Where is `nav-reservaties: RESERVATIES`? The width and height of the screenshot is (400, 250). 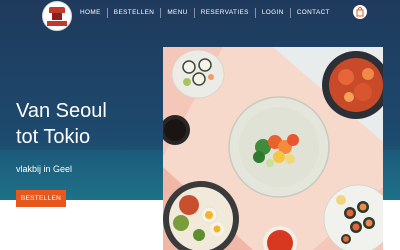
nav-reservaties: RESERVATIES is located at coordinates (224, 13).